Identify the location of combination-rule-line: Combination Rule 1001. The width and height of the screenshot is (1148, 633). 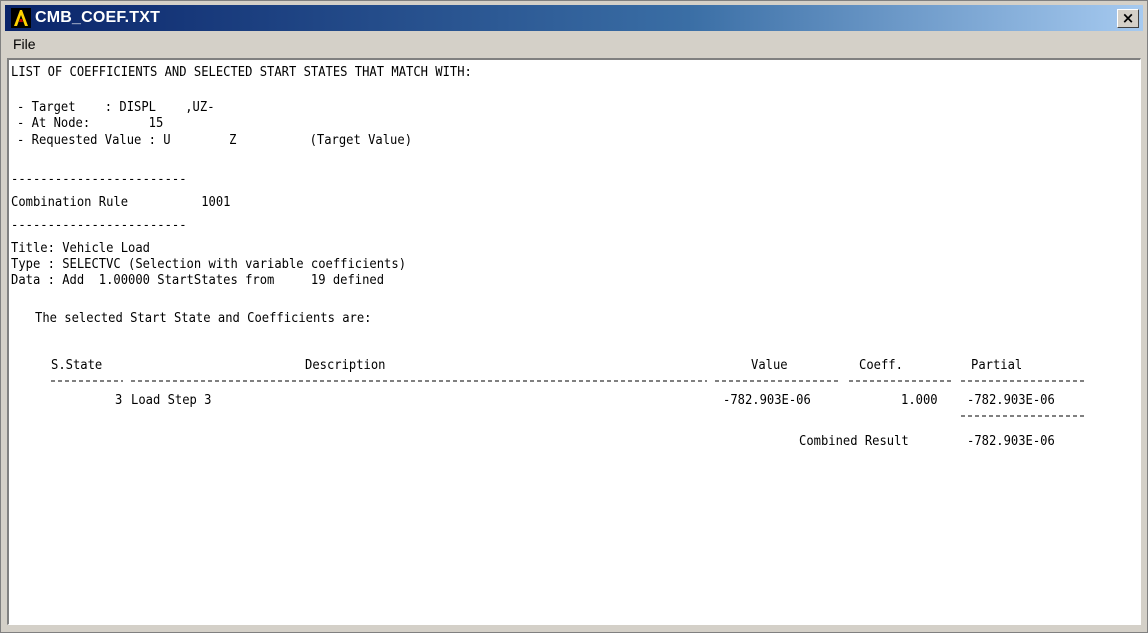
(121, 202).